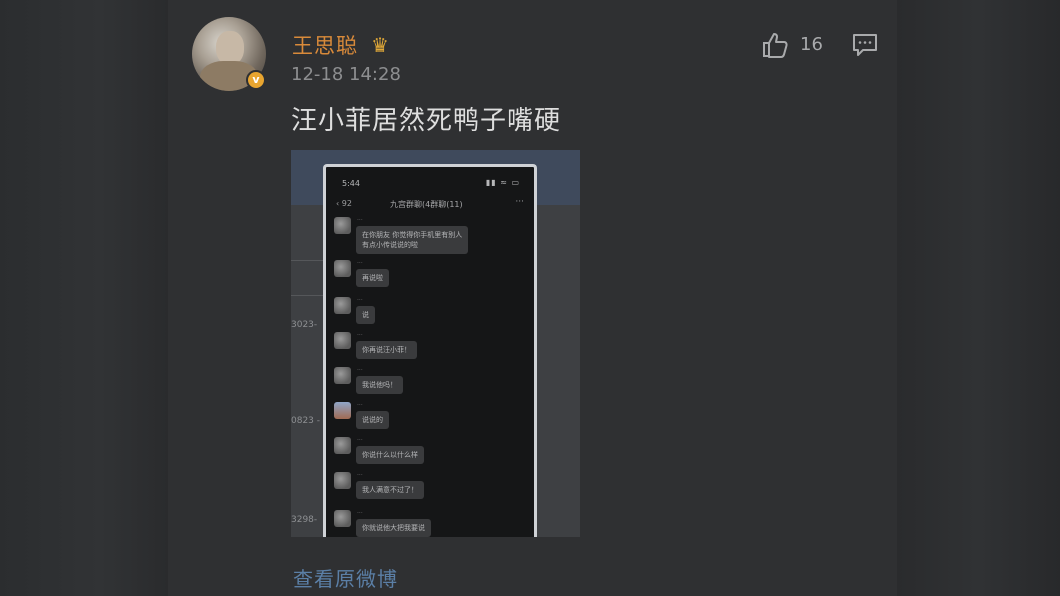 This screenshot has width=1060, height=596. Describe the element at coordinates (502, 182) in the screenshot. I see `phone-status-icons: ▮▮ ≈ ▭` at that location.